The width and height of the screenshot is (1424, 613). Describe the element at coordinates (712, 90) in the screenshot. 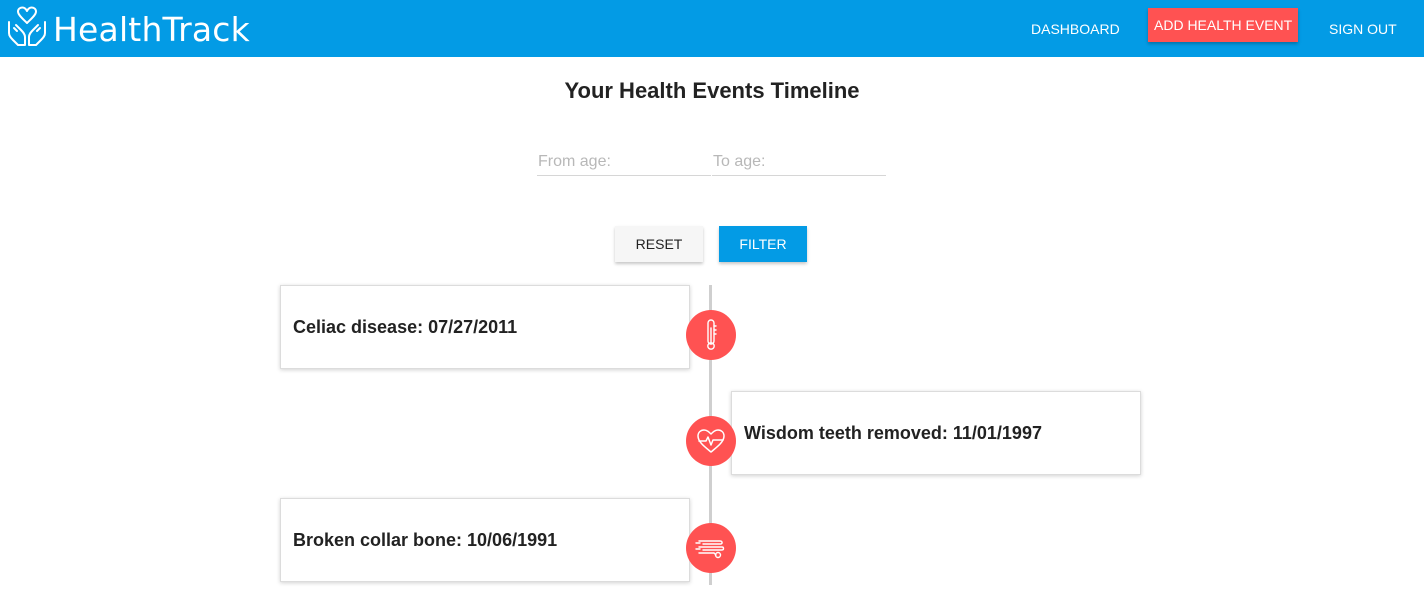

I see `page-title: Your Health Events Timeline` at that location.